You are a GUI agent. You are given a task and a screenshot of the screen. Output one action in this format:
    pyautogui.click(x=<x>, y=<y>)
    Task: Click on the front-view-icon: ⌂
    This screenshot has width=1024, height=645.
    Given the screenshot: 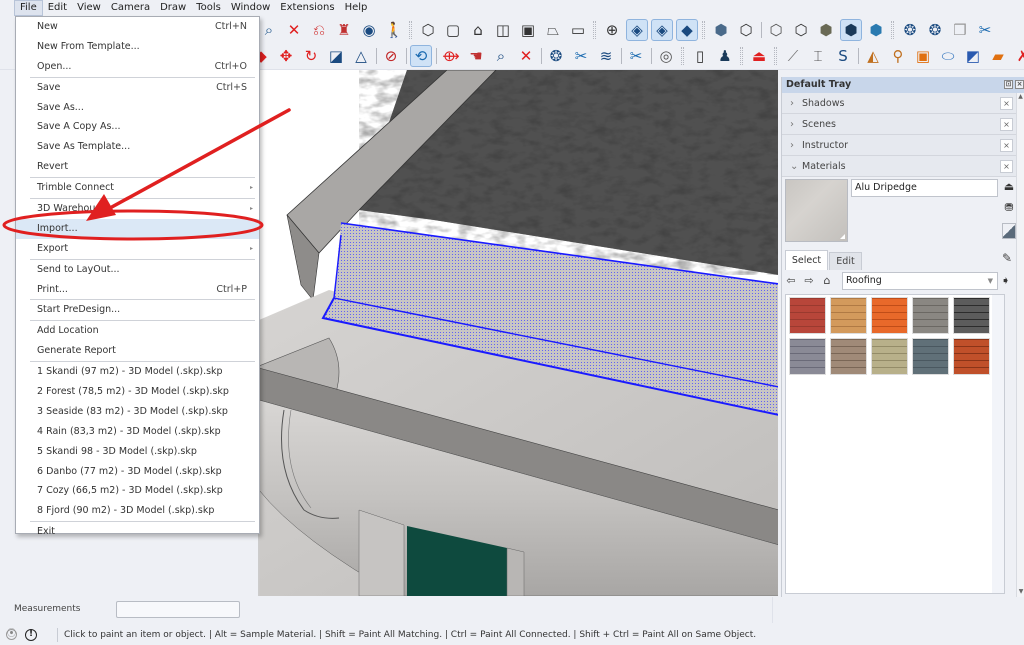 What is the action you would take?
    pyautogui.click(x=478, y=30)
    